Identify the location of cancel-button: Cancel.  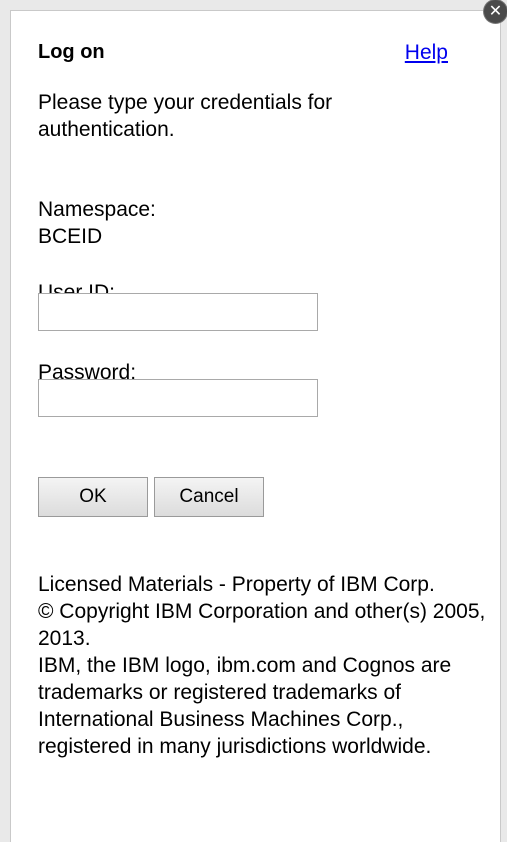
(209, 497).